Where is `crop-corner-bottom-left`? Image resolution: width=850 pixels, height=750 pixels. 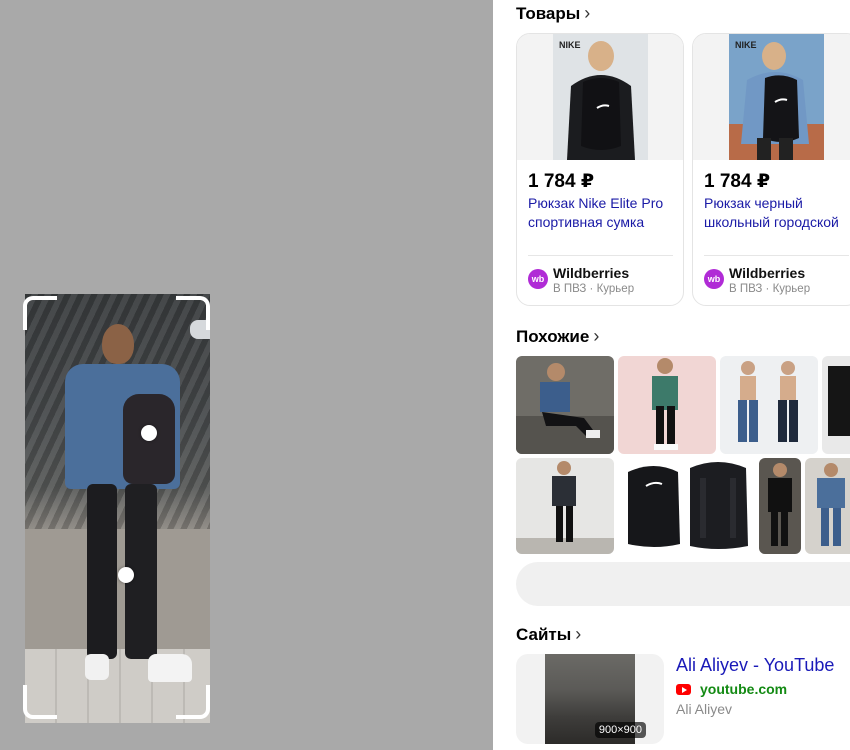
crop-corner-bottom-left is located at coordinates (40, 702).